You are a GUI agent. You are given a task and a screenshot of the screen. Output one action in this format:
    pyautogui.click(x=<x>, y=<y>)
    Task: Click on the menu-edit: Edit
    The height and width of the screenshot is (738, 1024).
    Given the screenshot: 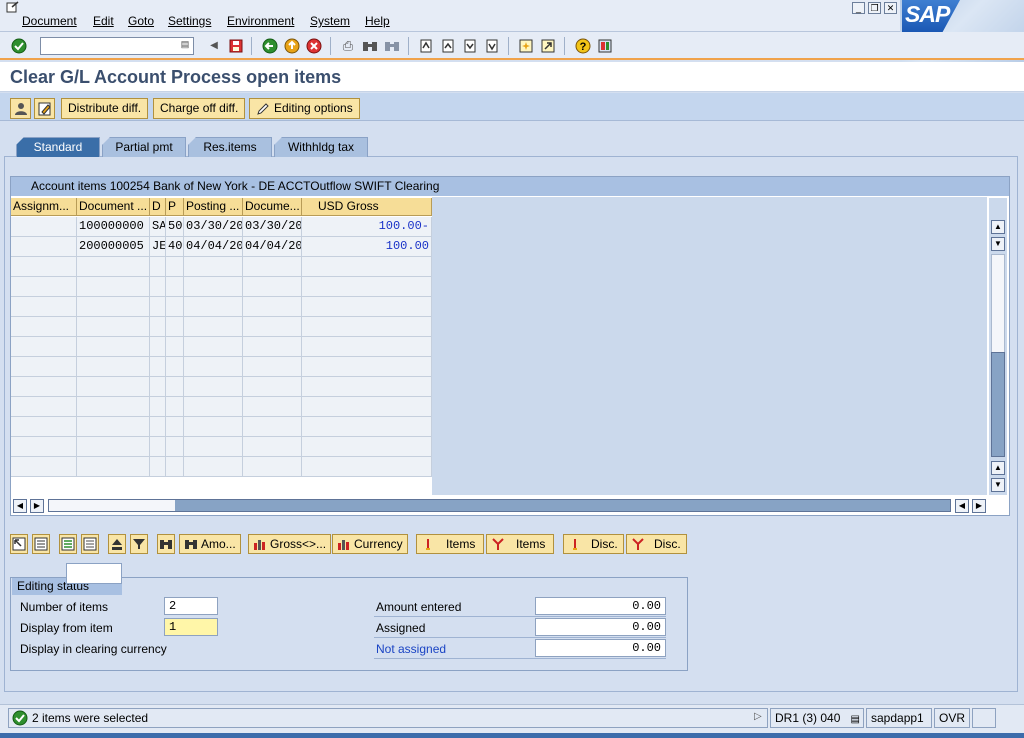 What is the action you would take?
    pyautogui.click(x=103, y=21)
    